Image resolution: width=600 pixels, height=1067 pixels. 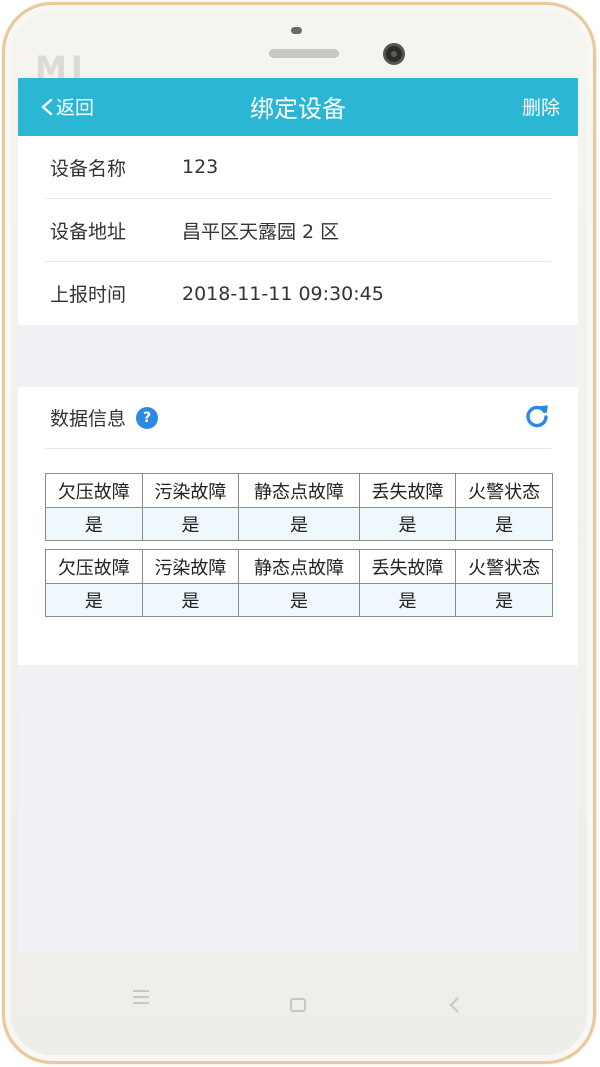 What do you see at coordinates (298, 356) in the screenshot?
I see `section-spacer` at bounding box center [298, 356].